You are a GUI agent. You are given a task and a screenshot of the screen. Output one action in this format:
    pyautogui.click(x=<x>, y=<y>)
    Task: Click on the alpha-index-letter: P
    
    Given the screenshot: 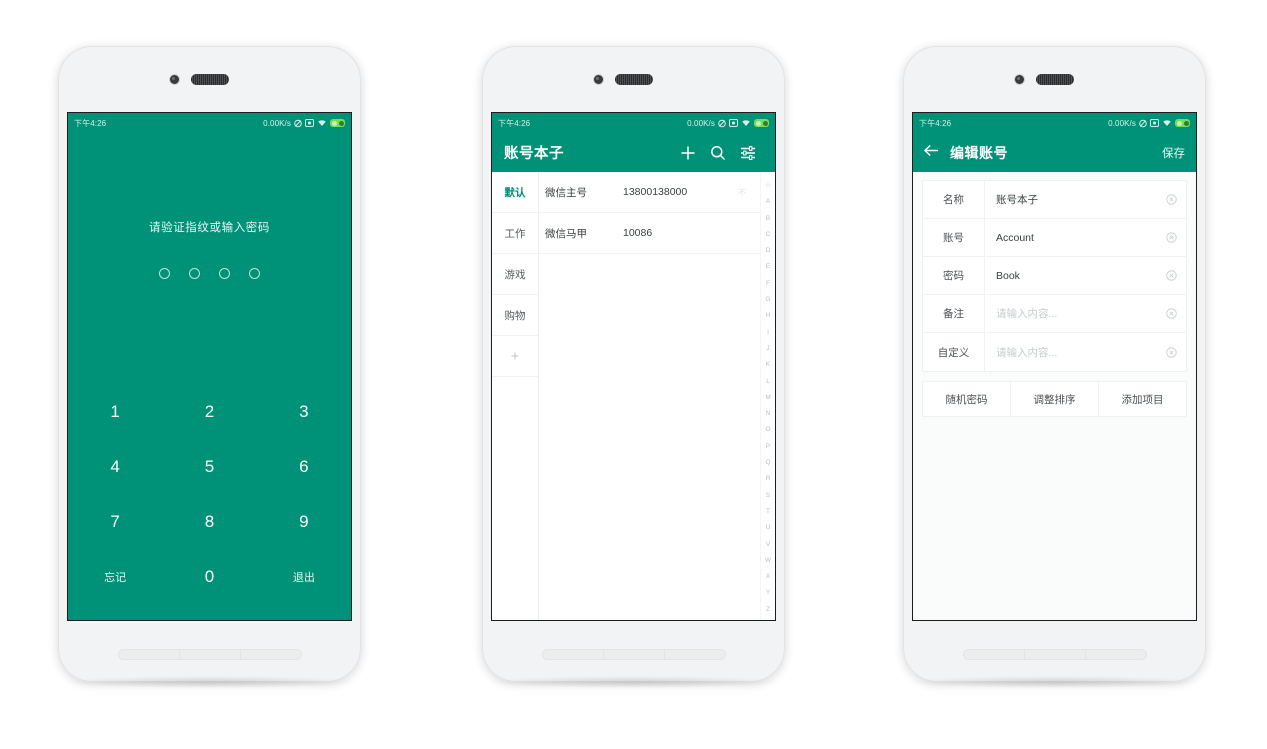 What is the action you would take?
    pyautogui.click(x=768, y=447)
    